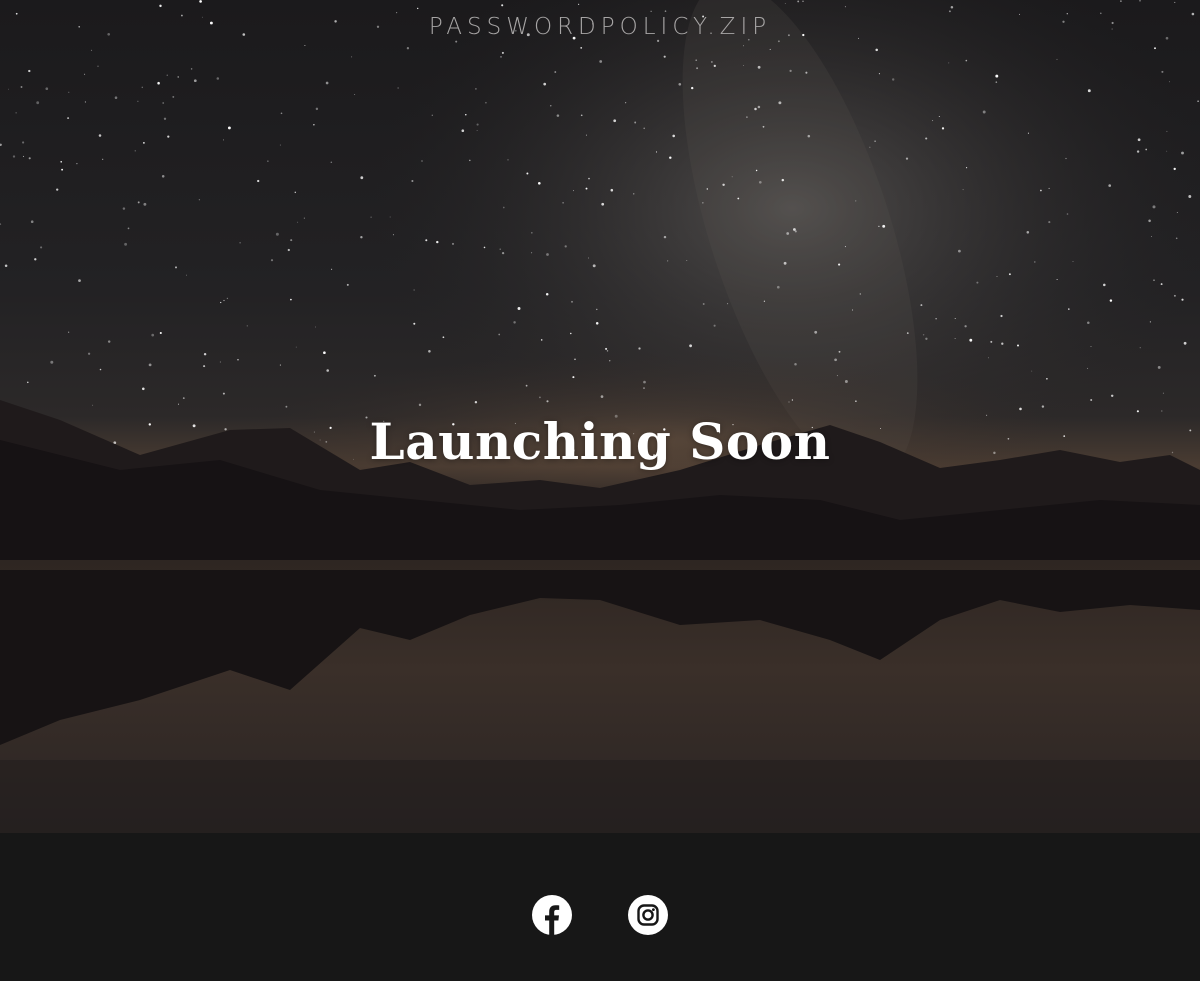 This screenshot has height=981, width=1200. I want to click on page-headline: Launching Soon, so click(600, 441).